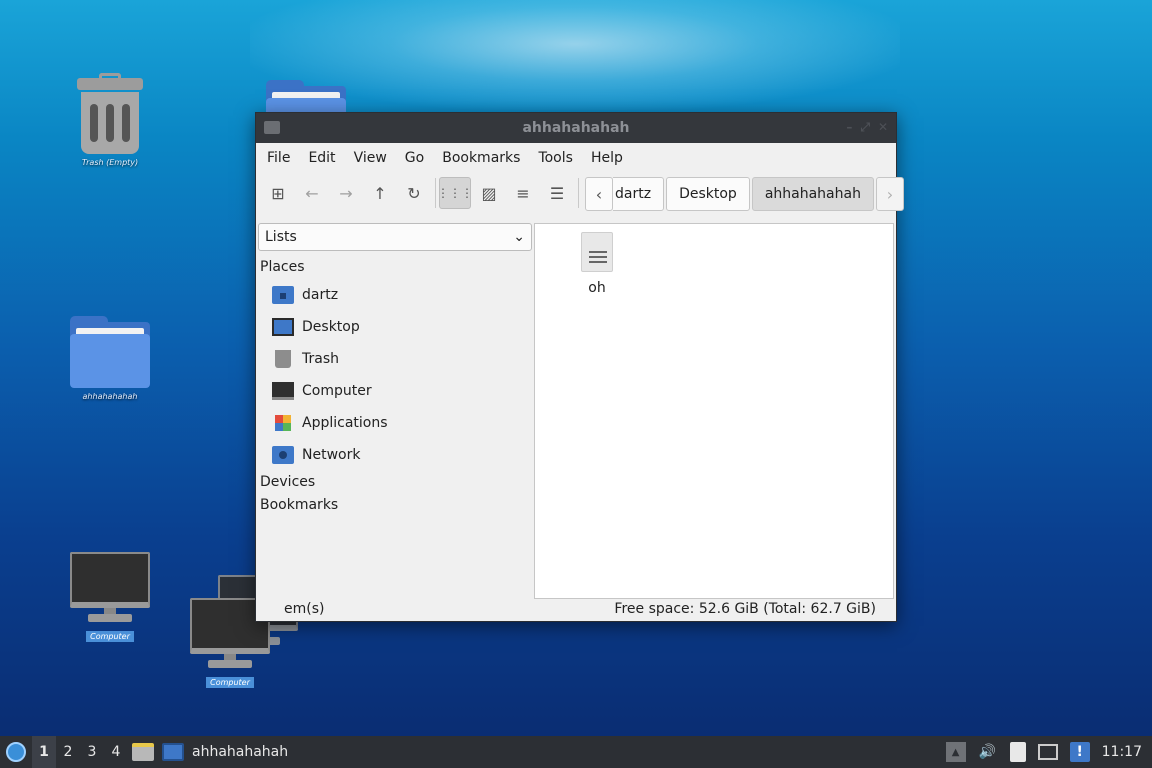 Image resolution: width=1152 pixels, height=768 pixels. I want to click on file-item: oh, so click(597, 264).